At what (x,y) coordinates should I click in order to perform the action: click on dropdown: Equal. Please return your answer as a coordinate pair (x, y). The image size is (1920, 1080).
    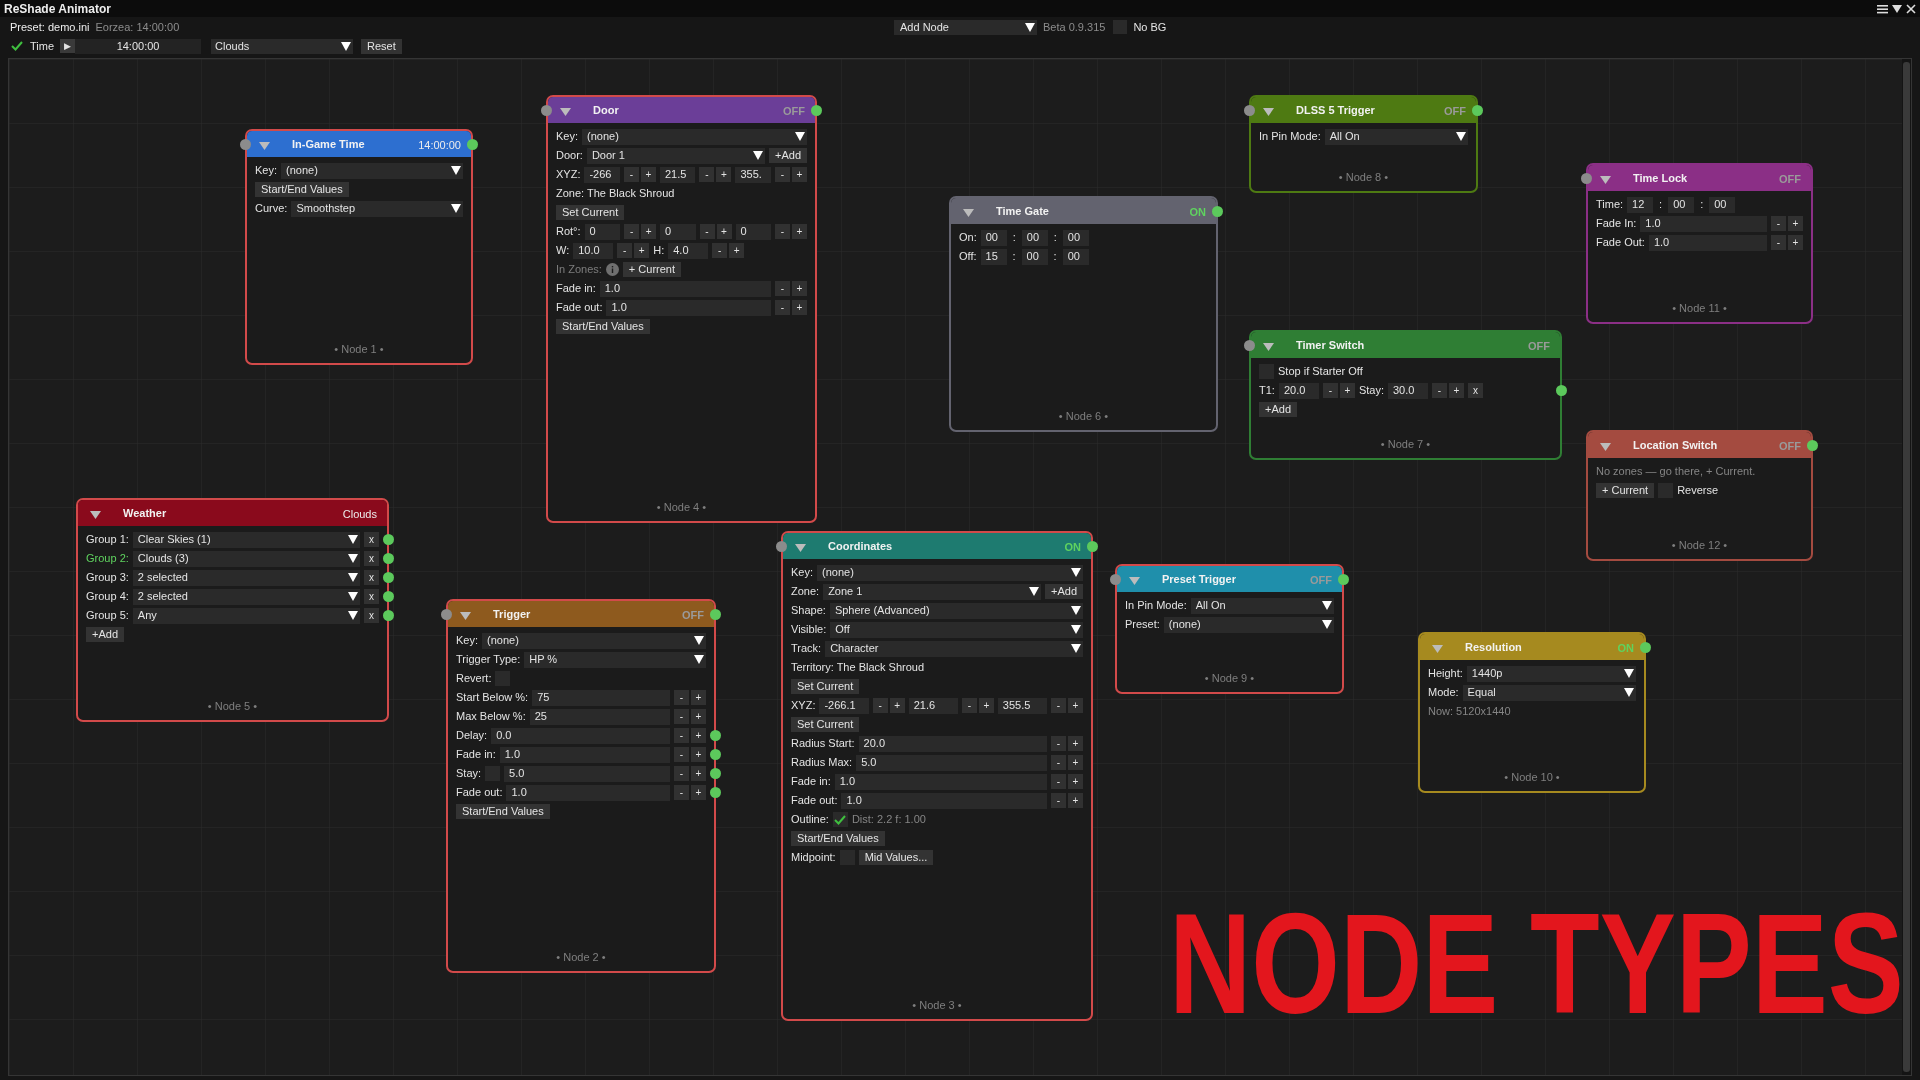
    Looking at the image, I should click on (1549, 692).